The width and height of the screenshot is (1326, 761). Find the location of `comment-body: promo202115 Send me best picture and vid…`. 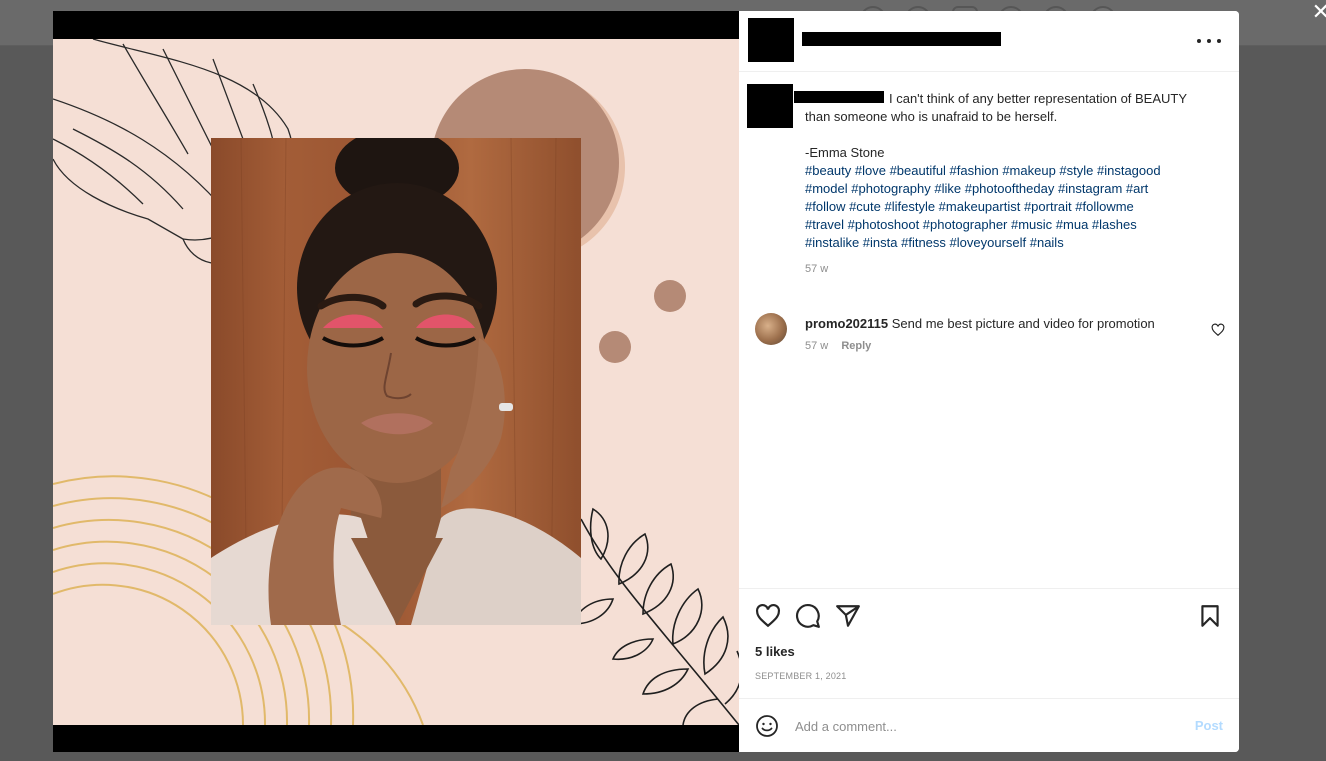

comment-body: promo202115 Send me best picture and vid… is located at coordinates (1005, 335).